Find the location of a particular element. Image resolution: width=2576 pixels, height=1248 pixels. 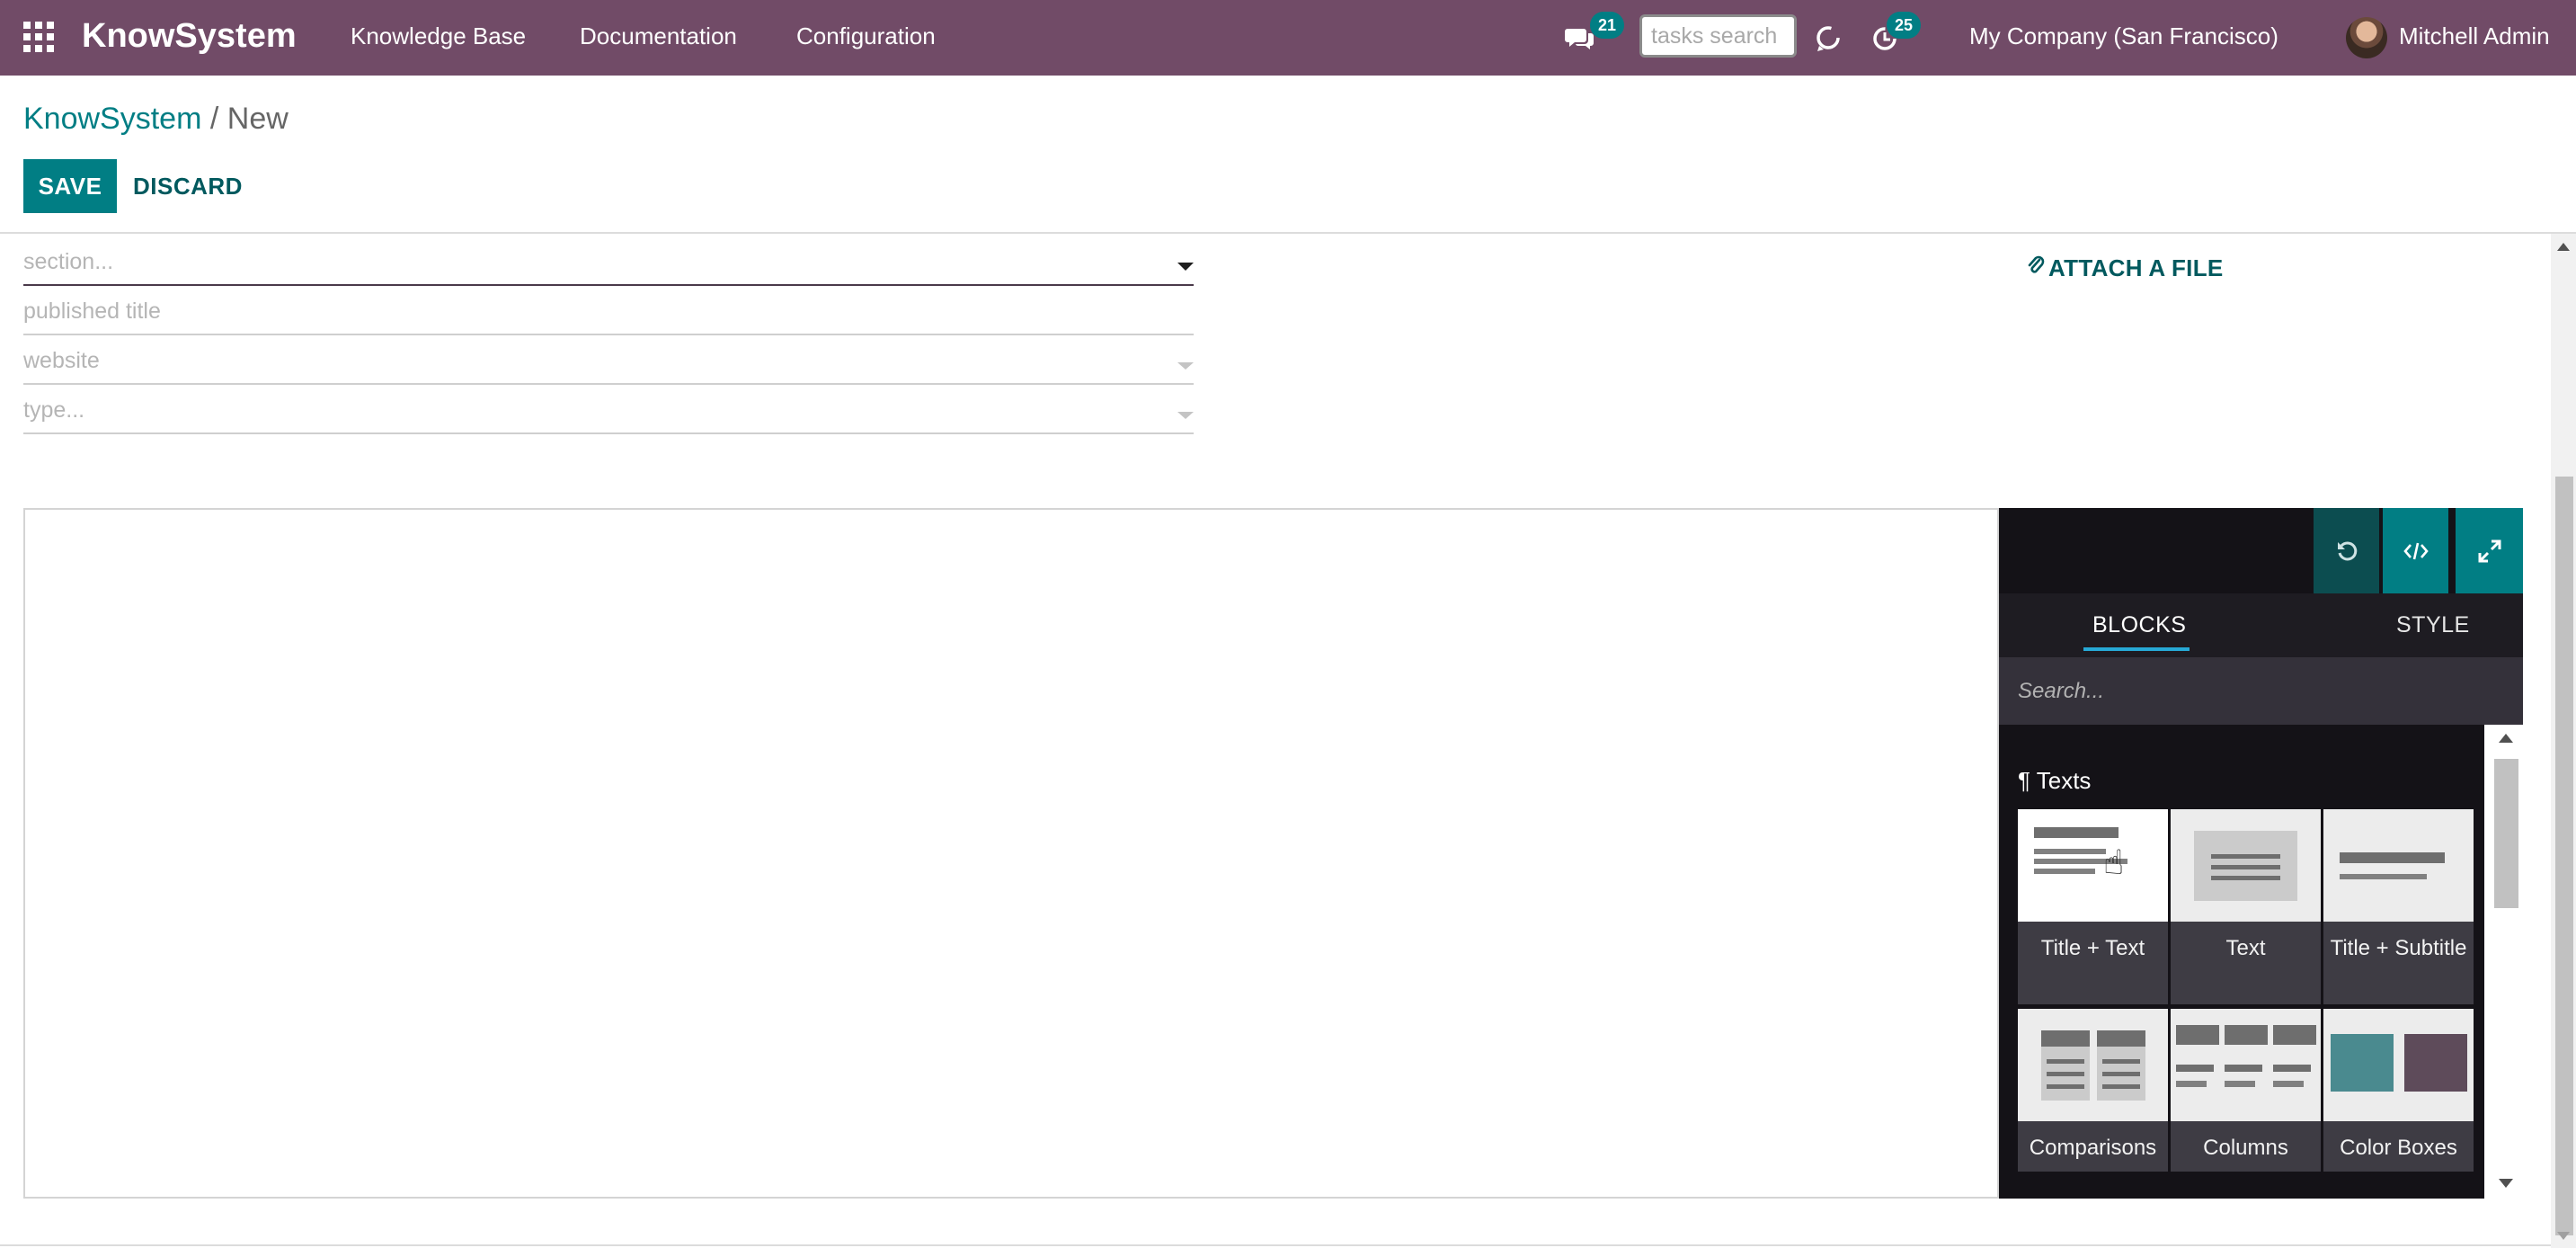

app-name: KnowSystem is located at coordinates (189, 36).